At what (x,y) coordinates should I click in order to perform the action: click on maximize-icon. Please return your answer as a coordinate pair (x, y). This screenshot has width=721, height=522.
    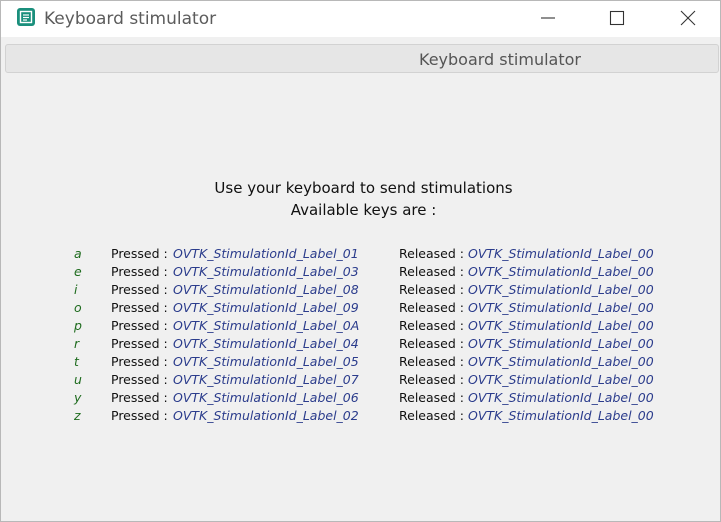
    Looking at the image, I should click on (617, 18).